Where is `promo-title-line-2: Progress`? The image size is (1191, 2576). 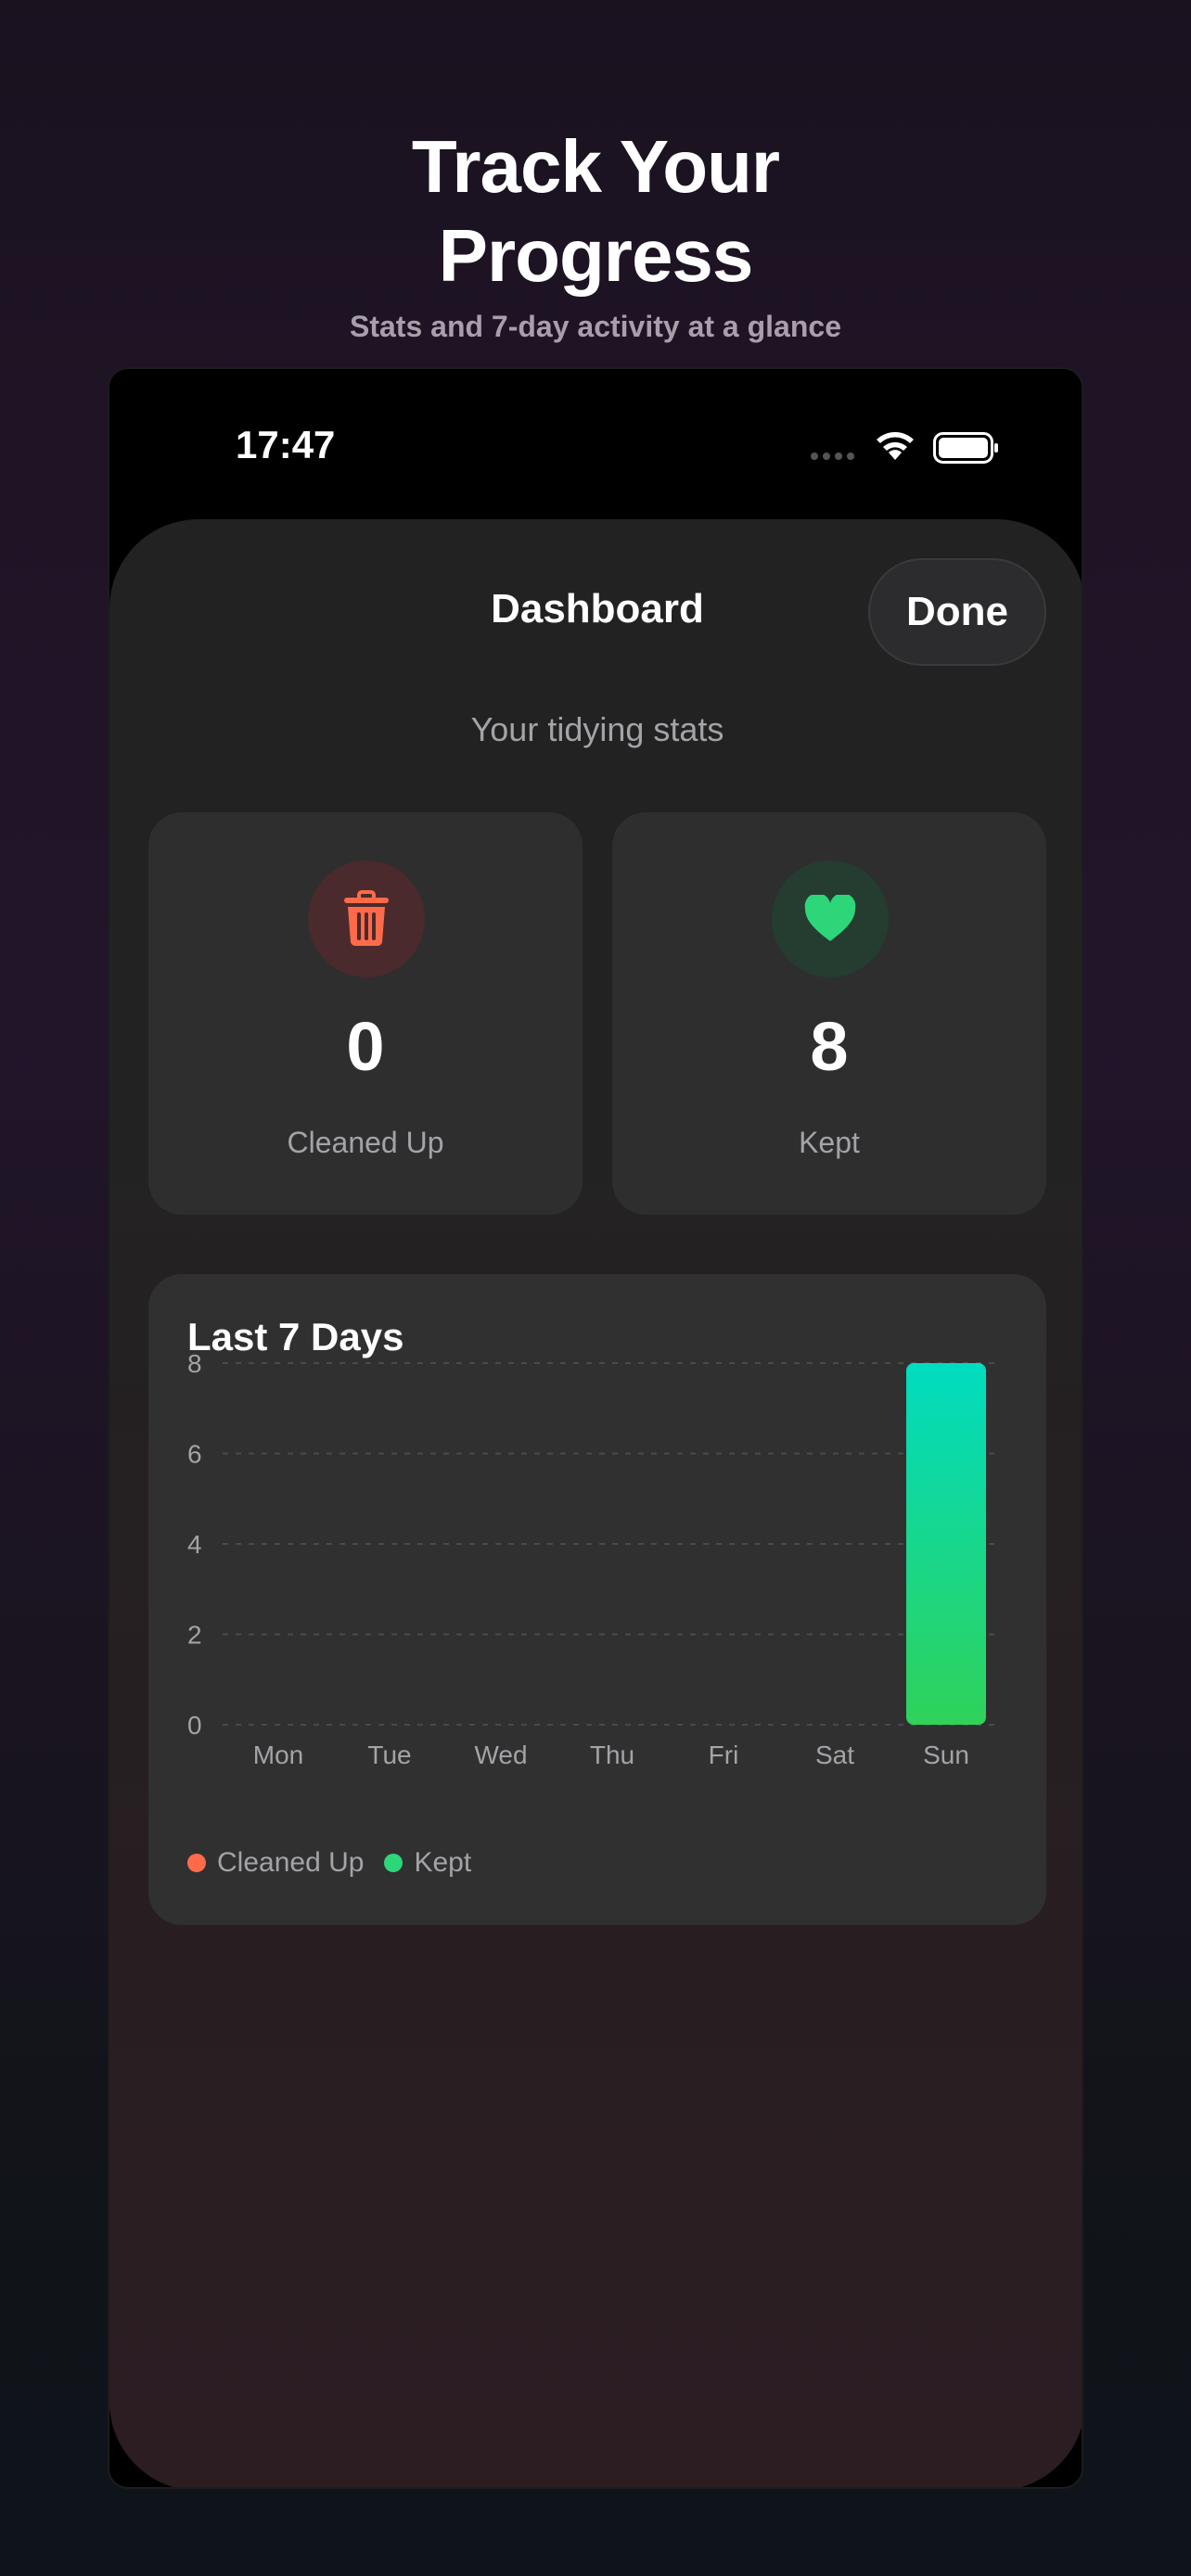 promo-title-line-2: Progress is located at coordinates (596, 256).